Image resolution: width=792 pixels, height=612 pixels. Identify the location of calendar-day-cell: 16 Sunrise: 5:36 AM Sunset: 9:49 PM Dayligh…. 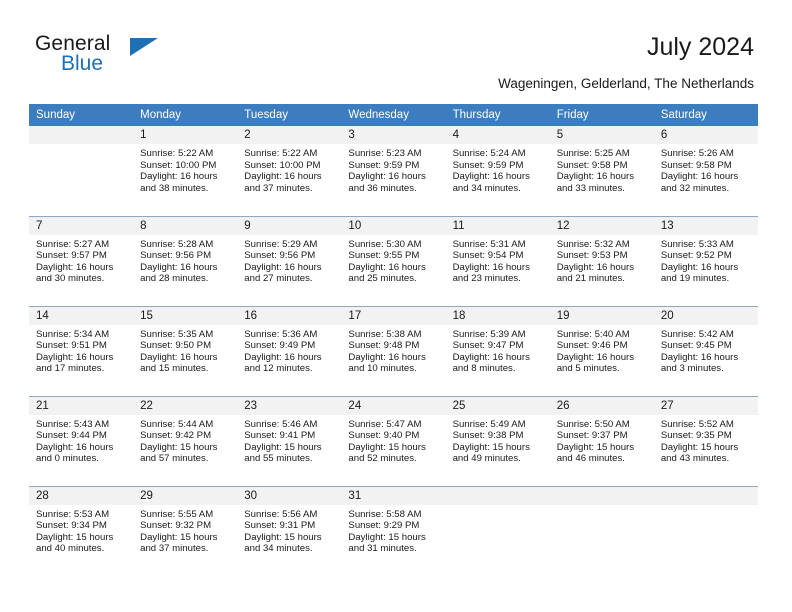
(289, 350).